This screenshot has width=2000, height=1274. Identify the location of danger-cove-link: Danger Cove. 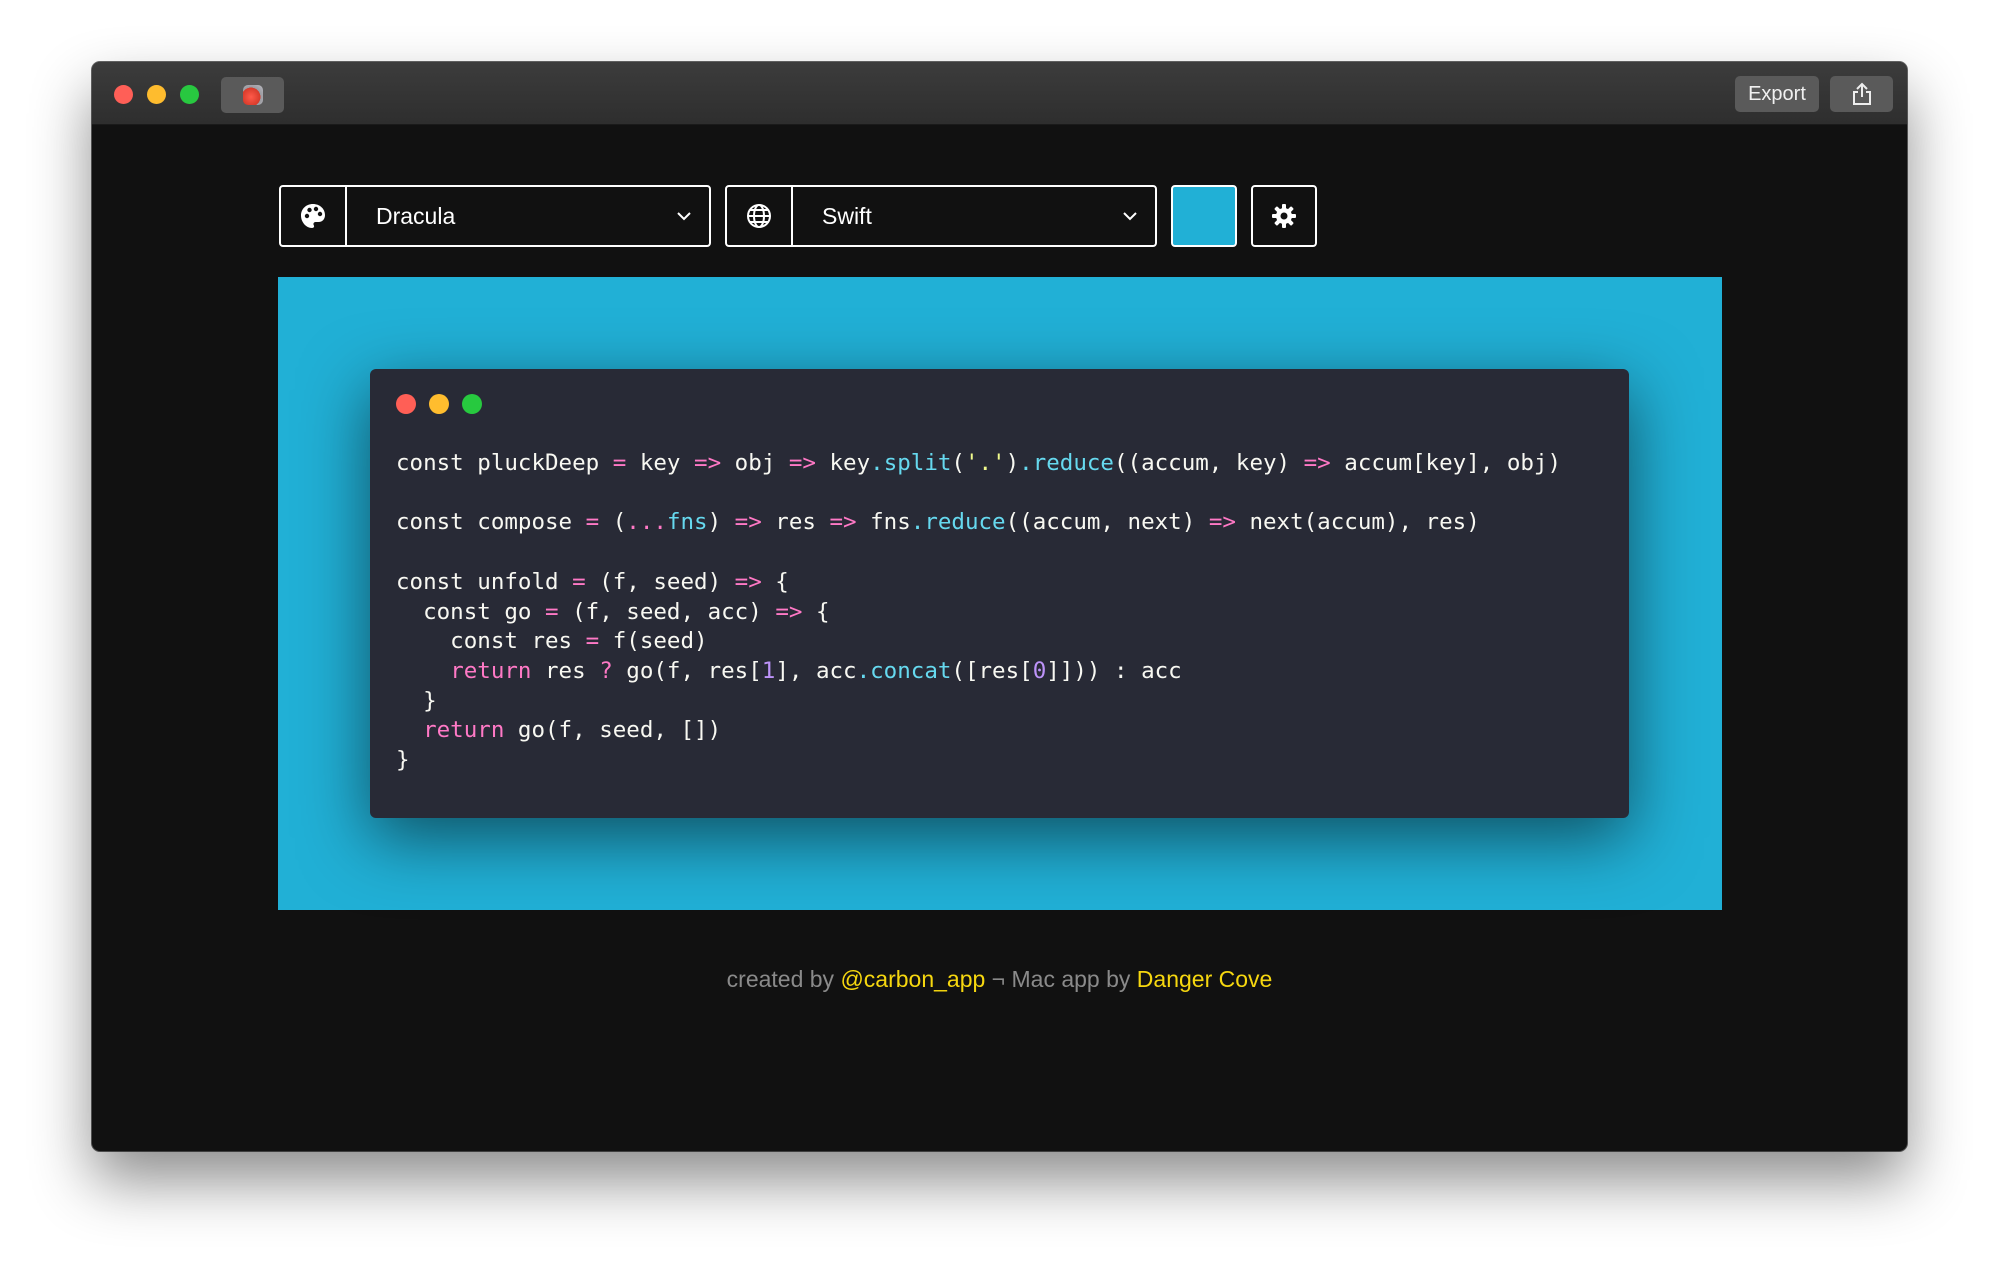
(1205, 979).